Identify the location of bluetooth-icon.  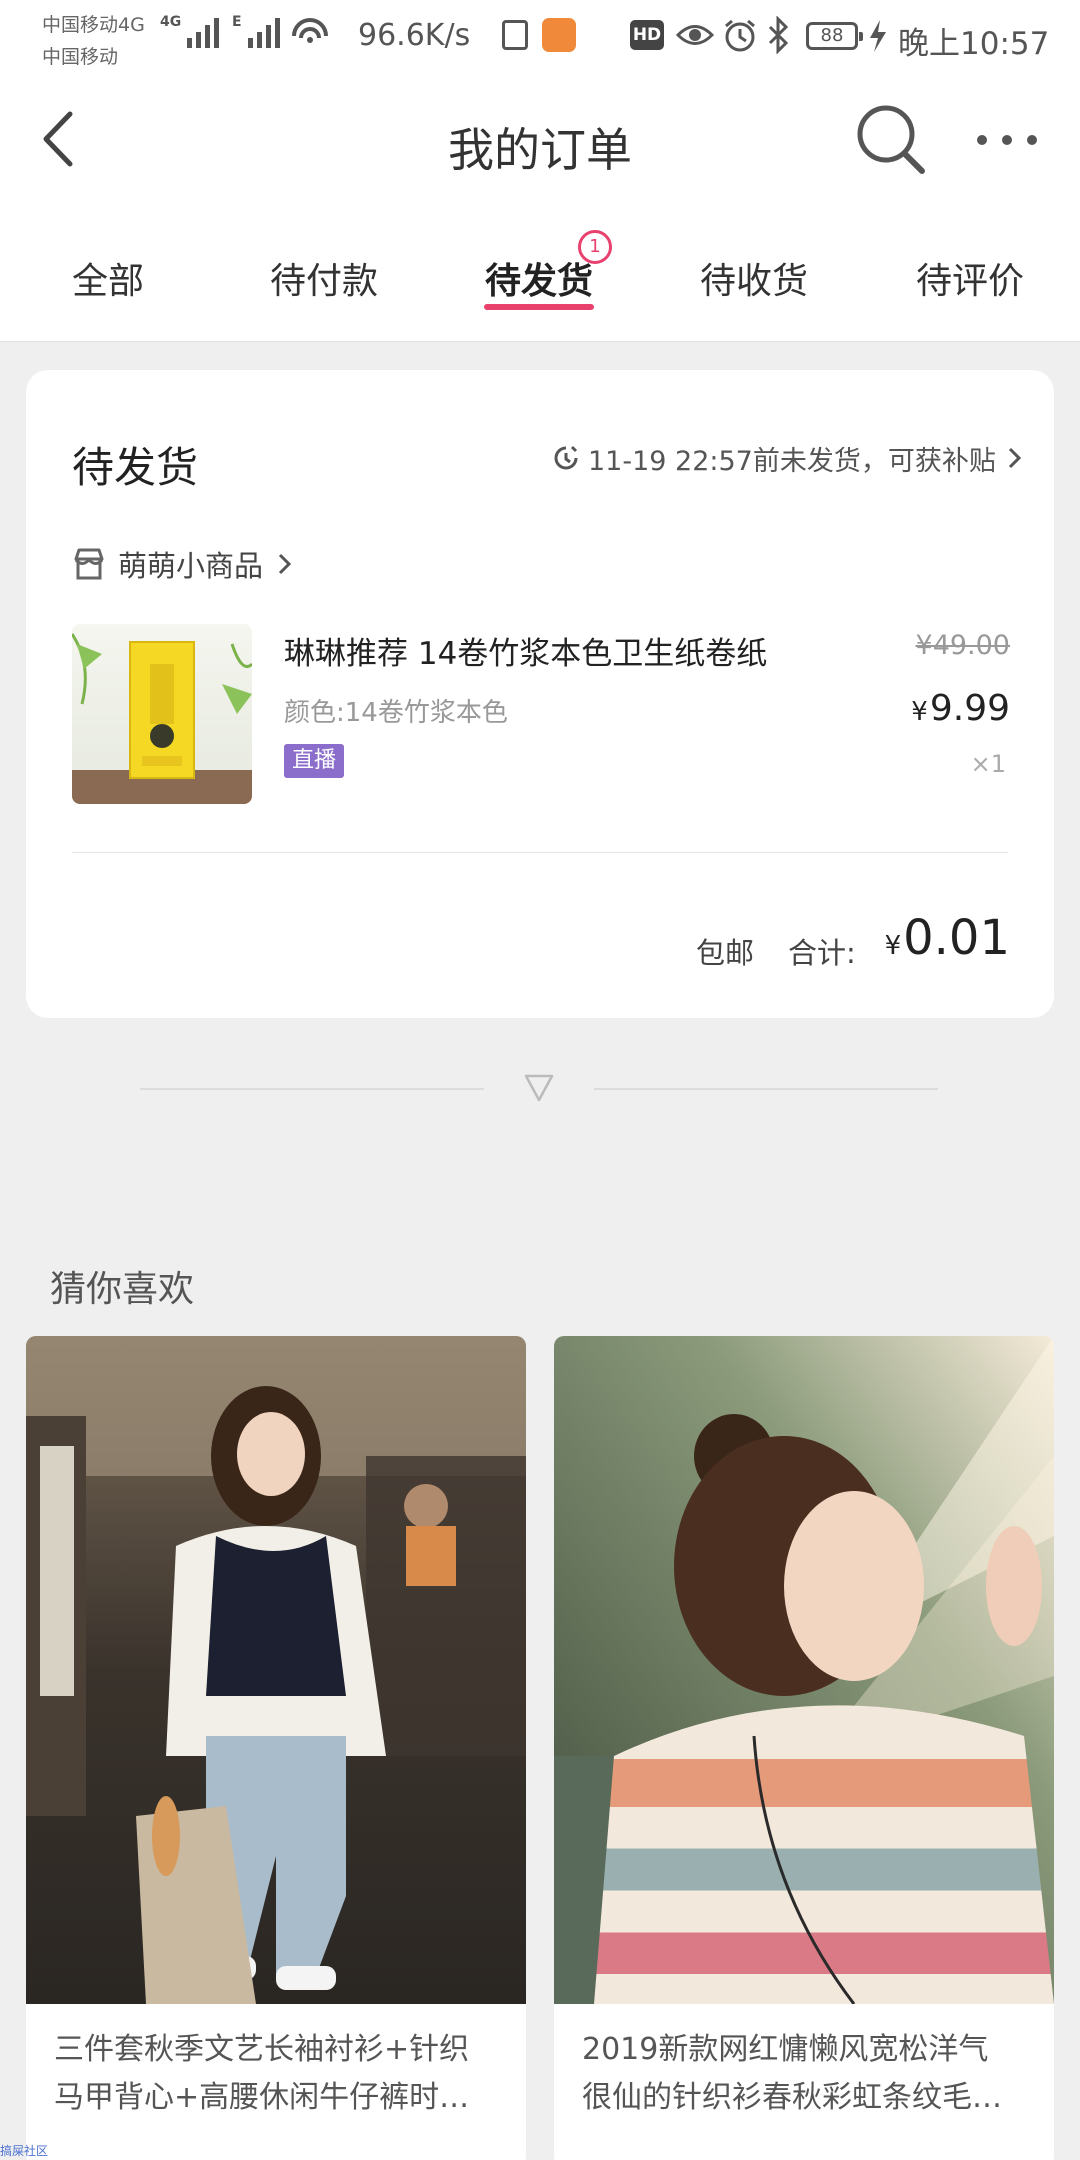
(778, 35).